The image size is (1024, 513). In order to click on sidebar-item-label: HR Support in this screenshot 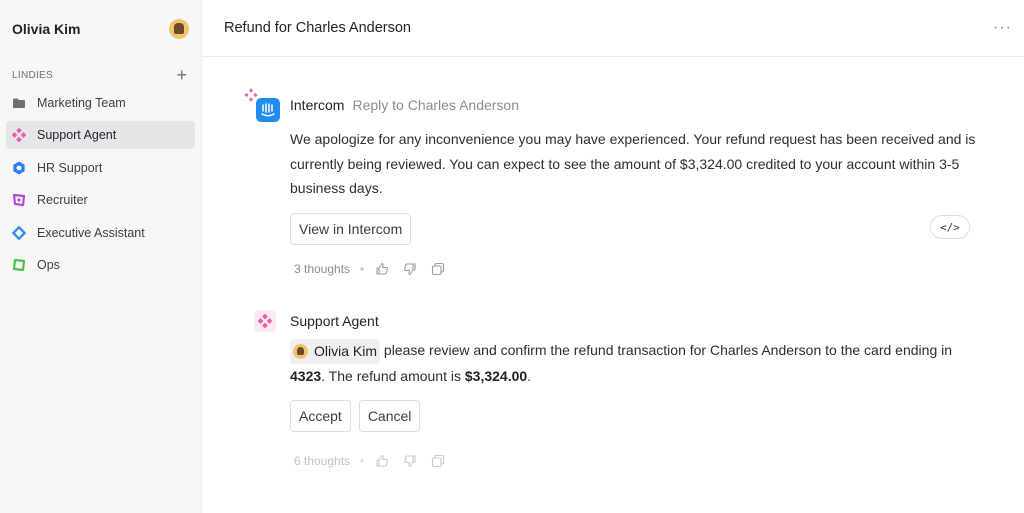, I will do `click(70, 167)`.